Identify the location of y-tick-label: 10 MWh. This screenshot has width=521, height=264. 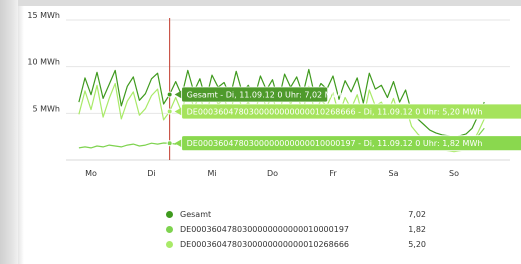
(43, 62).